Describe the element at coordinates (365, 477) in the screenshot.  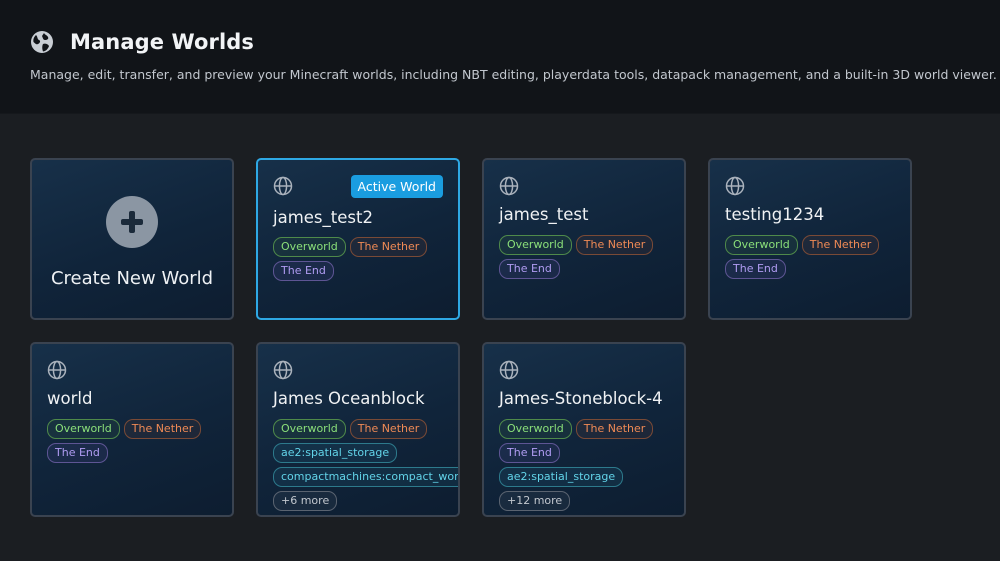
I see `dimension-tag: compactmachines:compact_world` at that location.